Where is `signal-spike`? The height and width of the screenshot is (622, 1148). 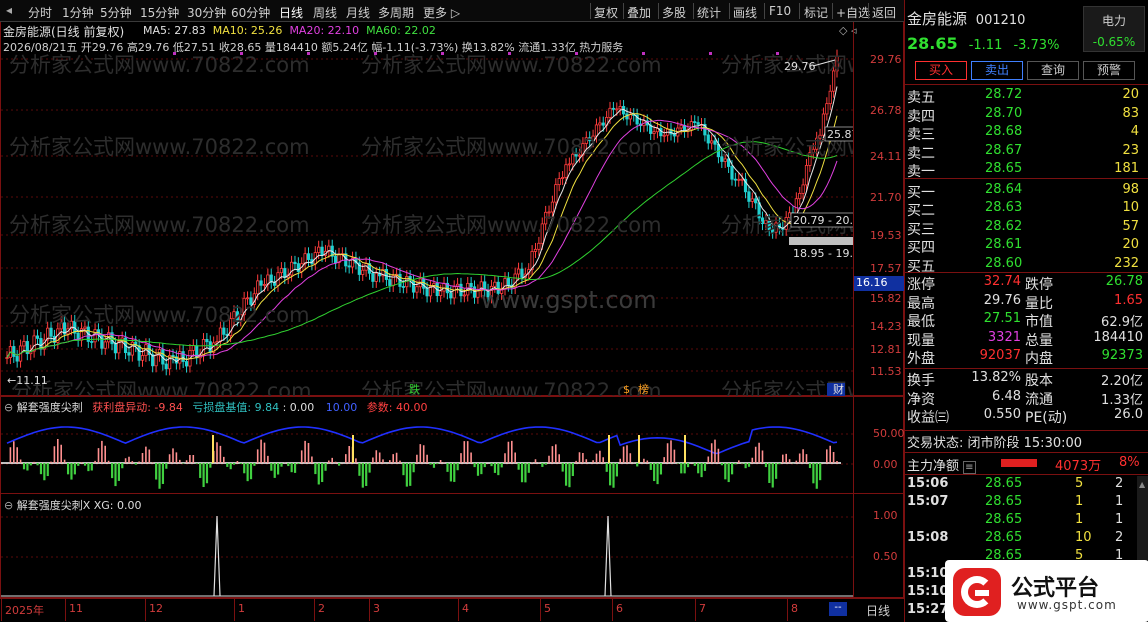
signal-spike is located at coordinates (217, 556).